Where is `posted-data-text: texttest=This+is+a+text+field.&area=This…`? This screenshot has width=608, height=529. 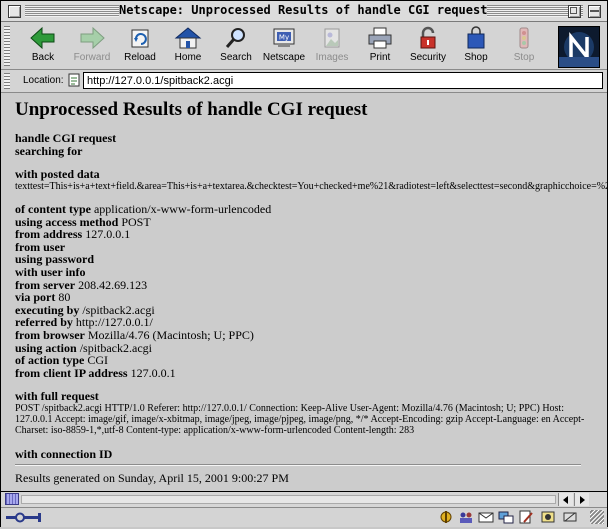 posted-data-text: texttest=This+is+a+text+field.&area=This… is located at coordinates (311, 186).